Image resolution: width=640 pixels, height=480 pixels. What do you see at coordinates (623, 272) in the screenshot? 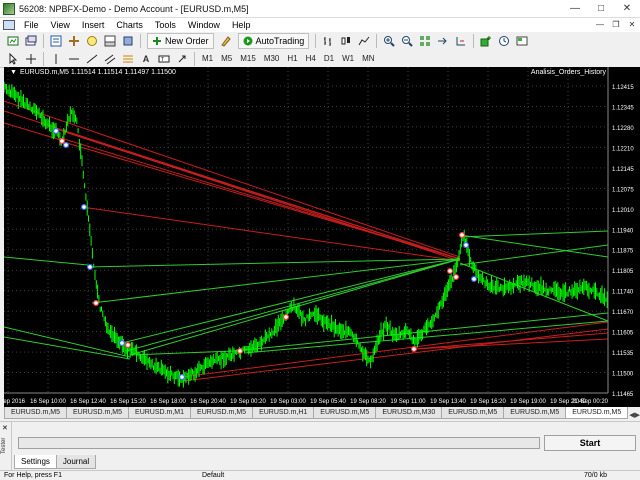
I see `price-tick-label: 1.11805` at bounding box center [623, 272].